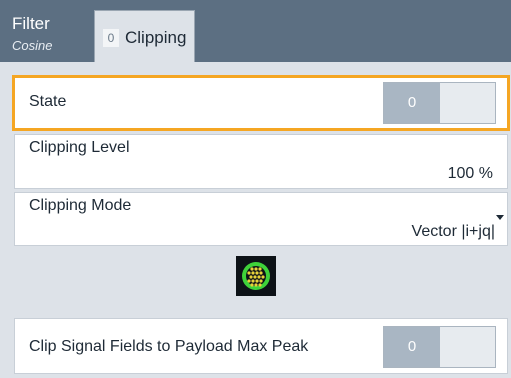  I want to click on clip-signal-fields-toggle-knob: 0, so click(412, 347).